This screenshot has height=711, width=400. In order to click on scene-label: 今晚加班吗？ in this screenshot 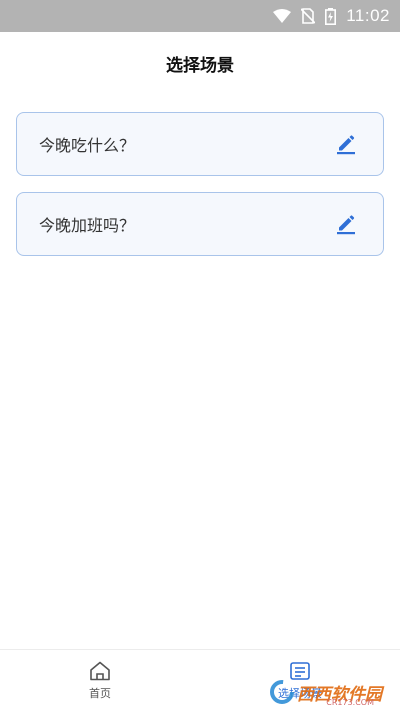, I will do `click(87, 225)`.